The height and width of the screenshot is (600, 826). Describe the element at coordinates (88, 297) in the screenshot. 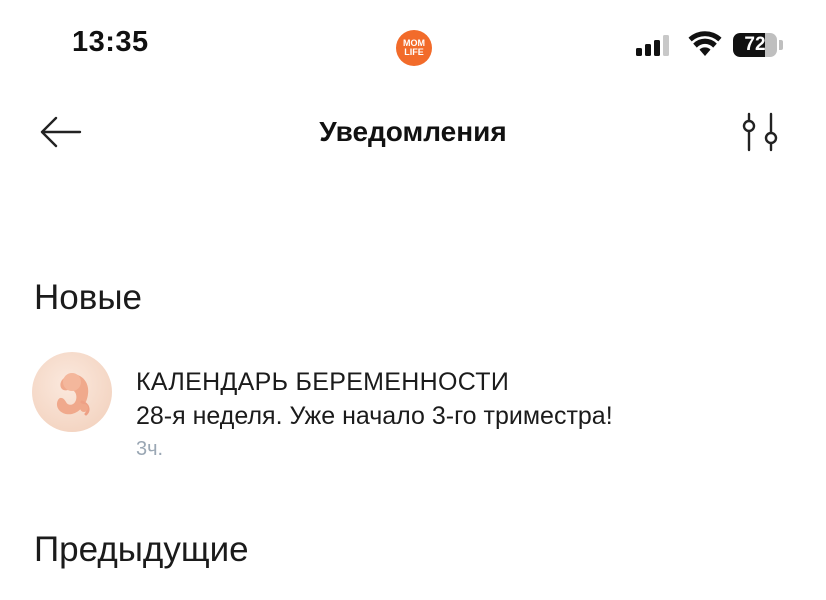

I see `section-title-new: Новые` at that location.